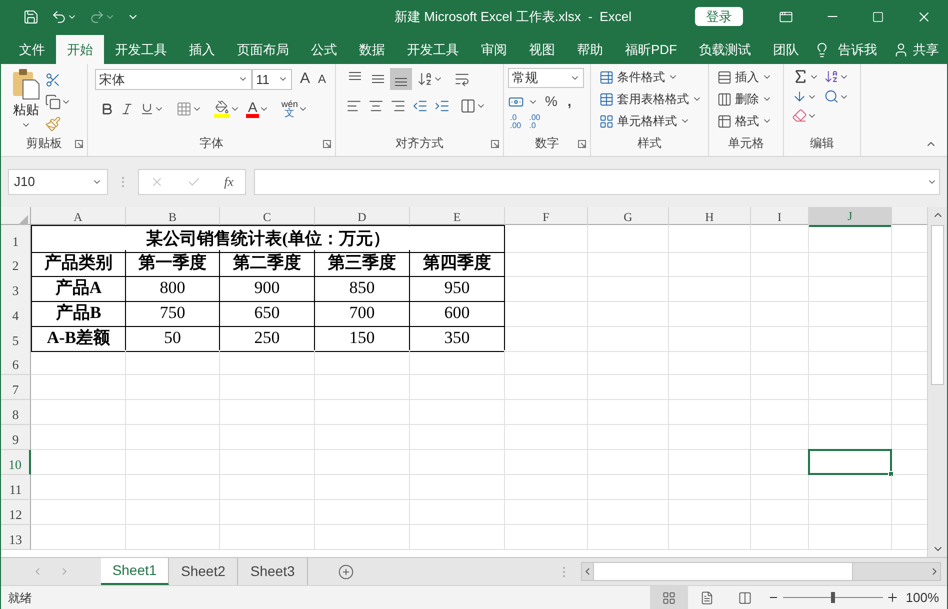 The height and width of the screenshot is (609, 948). I want to click on table-cell: 950, so click(457, 288).